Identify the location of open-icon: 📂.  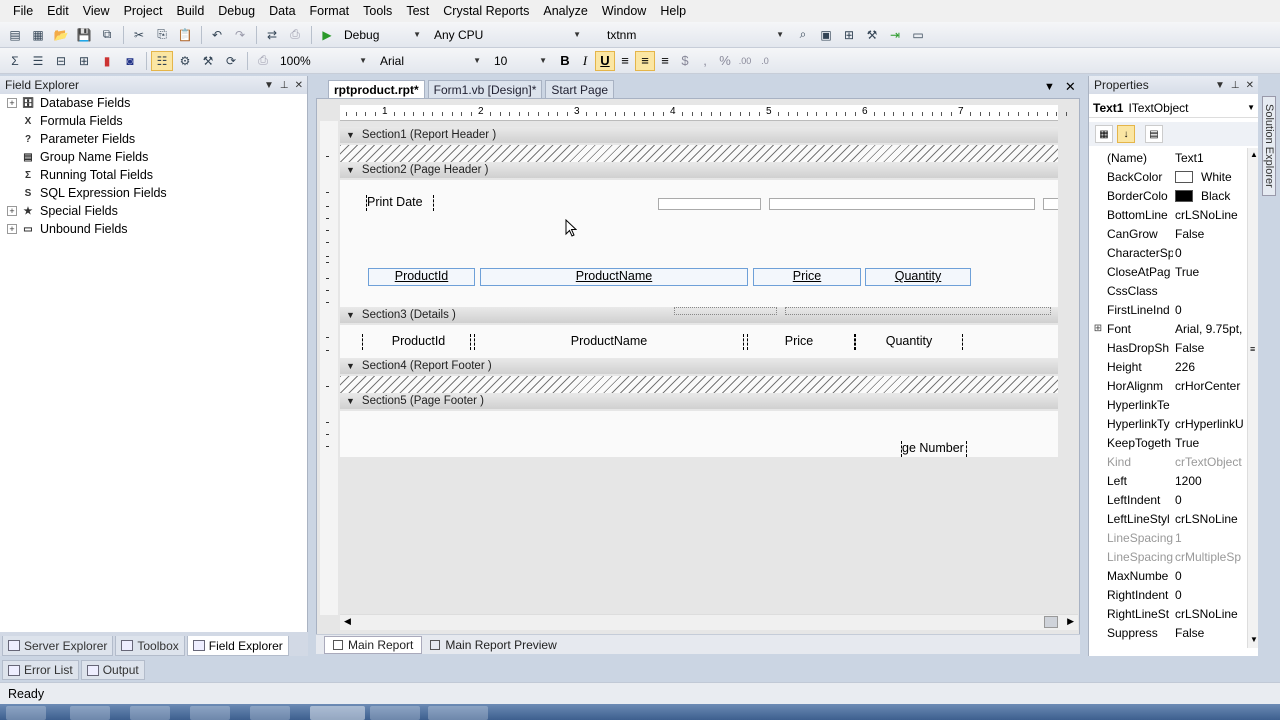
(61, 35).